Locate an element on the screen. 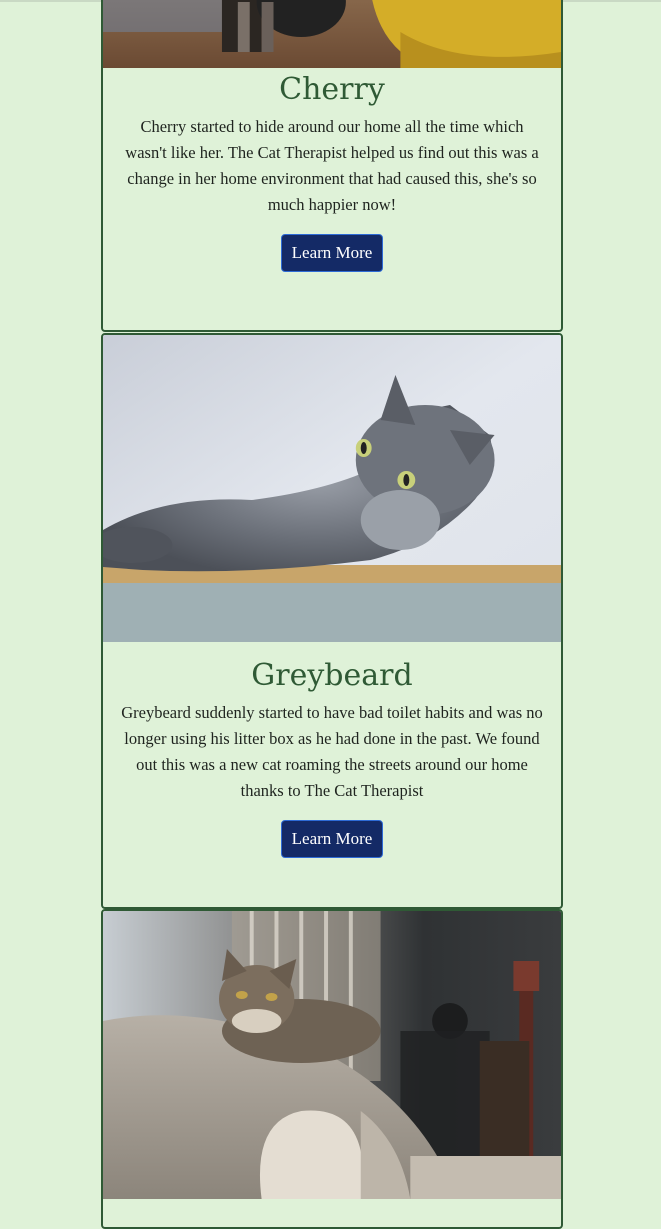 Image resolution: width=661 pixels, height=1229 pixels. cherry-photo is located at coordinates (332, 34).